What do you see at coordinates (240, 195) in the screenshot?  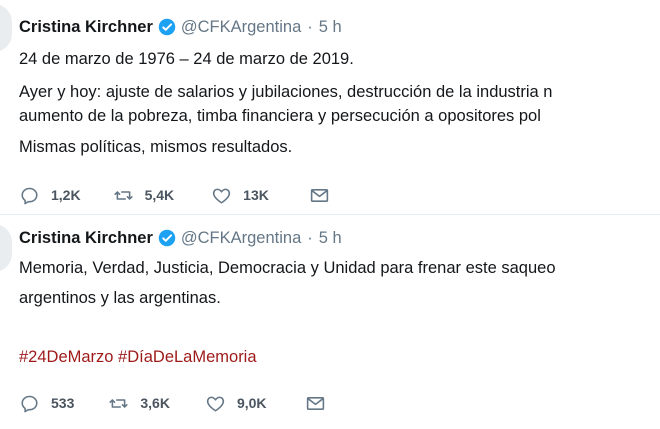 I see `like-button: 13K` at bounding box center [240, 195].